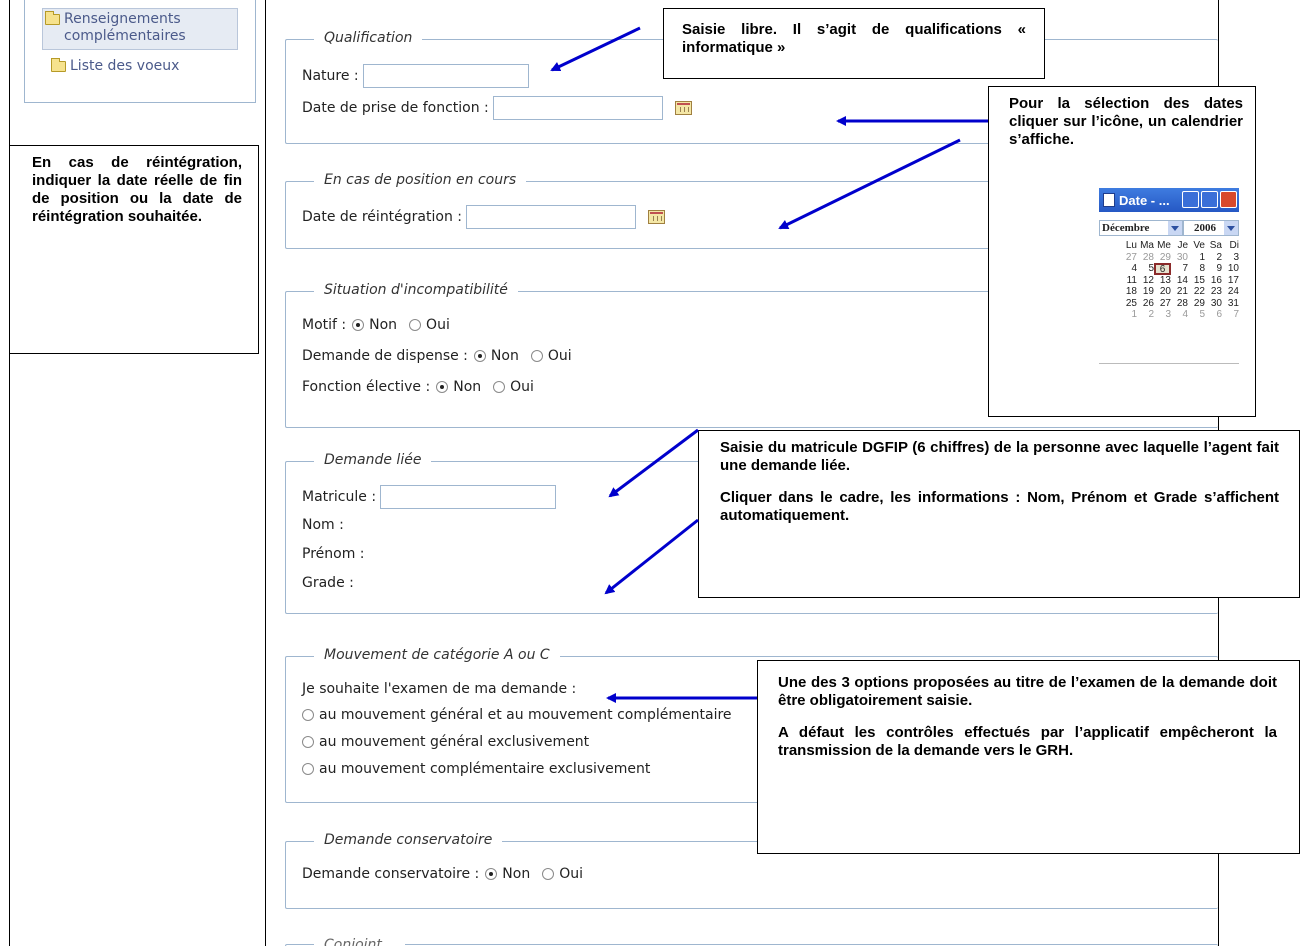 The image size is (1306, 946). What do you see at coordinates (1182, 245) in the screenshot?
I see `calendar-weekday: Je` at bounding box center [1182, 245].